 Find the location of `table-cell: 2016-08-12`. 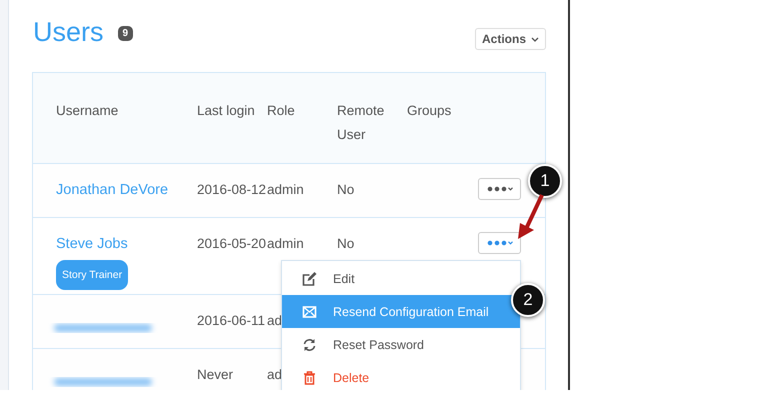

table-cell: 2016-08-12 is located at coordinates (231, 189).